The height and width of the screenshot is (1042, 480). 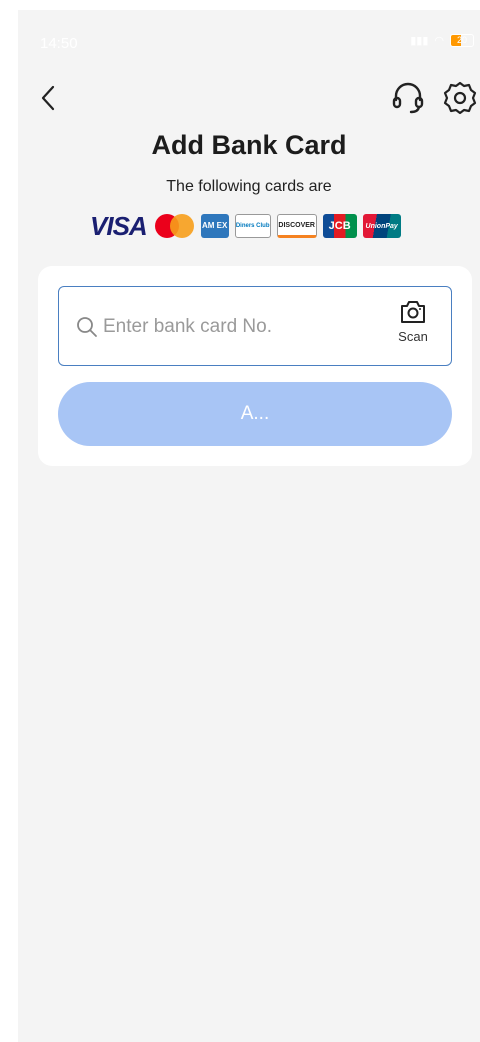 I want to click on card-number-field: Scan, so click(x=255, y=326).